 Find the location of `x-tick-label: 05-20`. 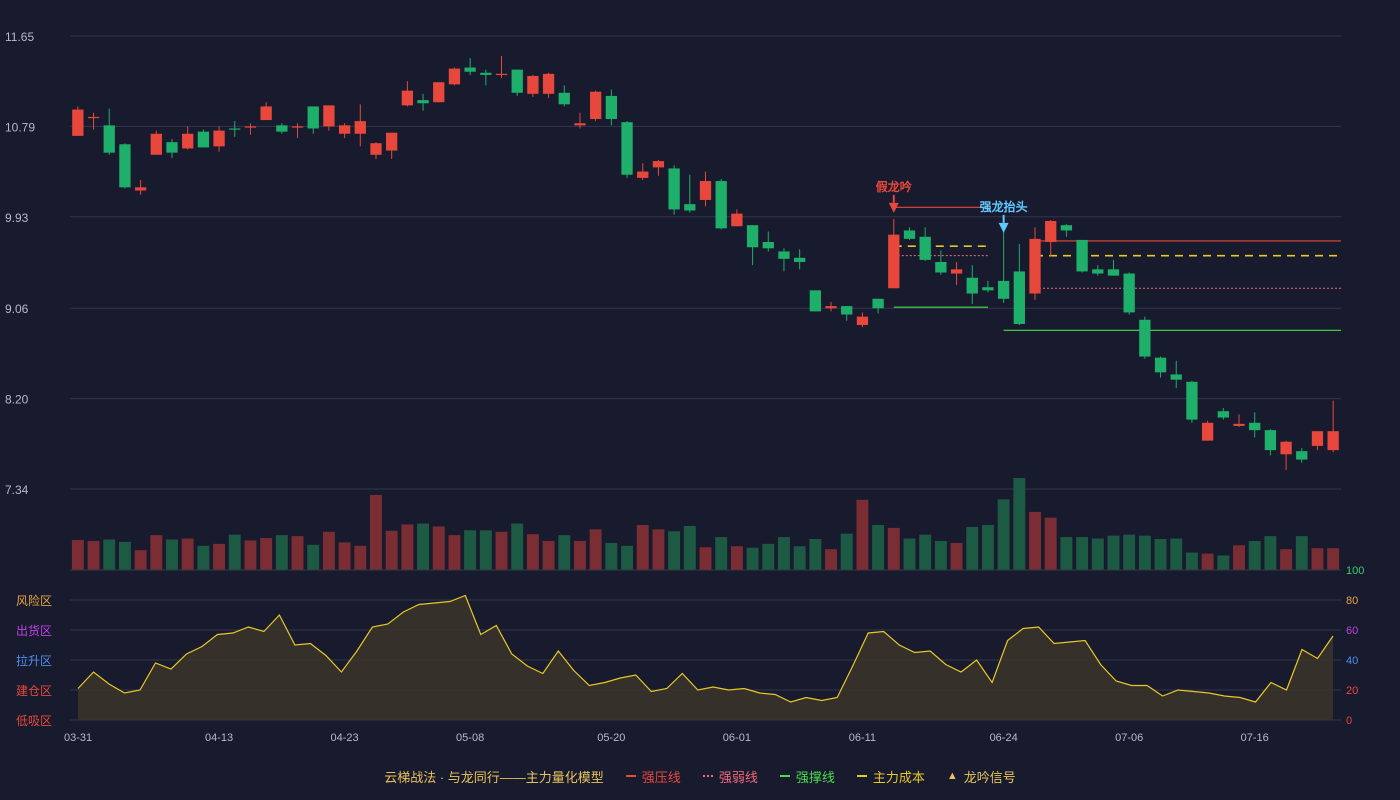

x-tick-label: 05-20 is located at coordinates (611, 738).